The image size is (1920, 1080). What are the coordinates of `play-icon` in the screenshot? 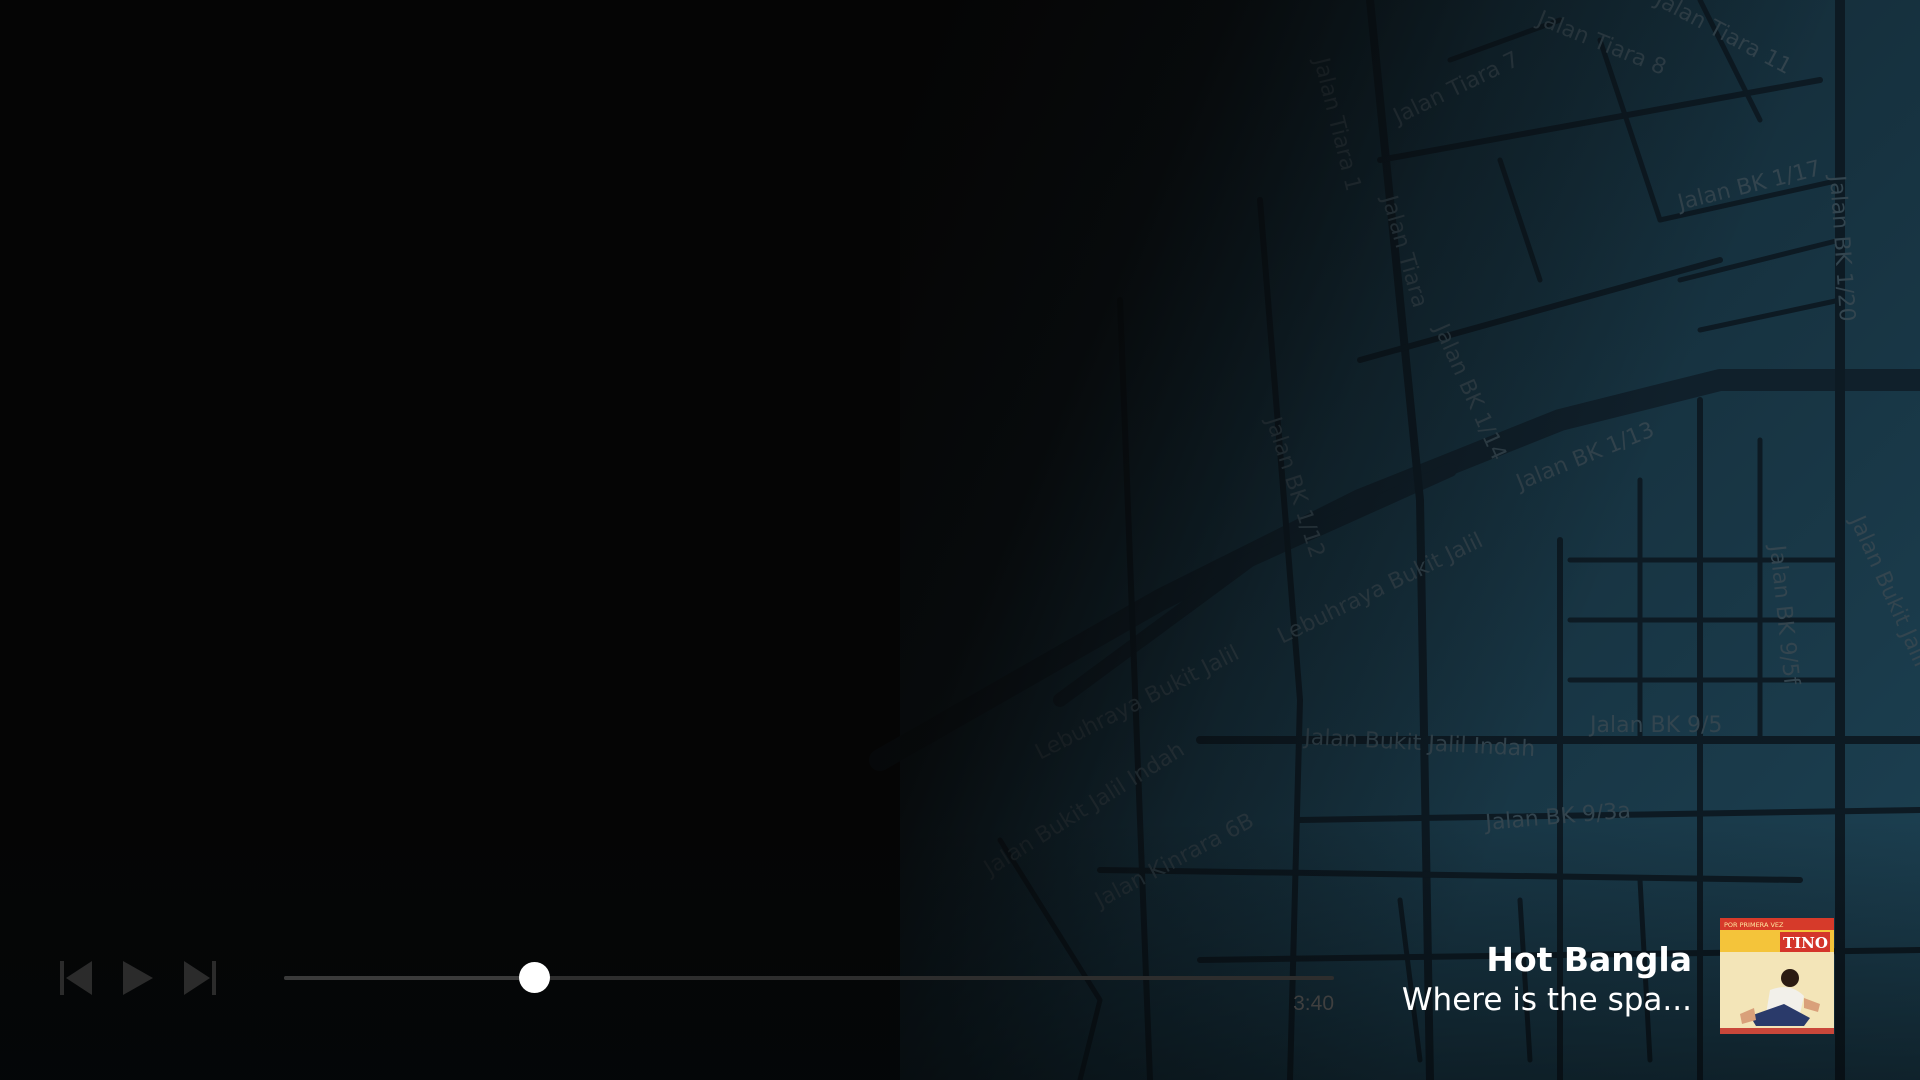 It's located at (138, 978).